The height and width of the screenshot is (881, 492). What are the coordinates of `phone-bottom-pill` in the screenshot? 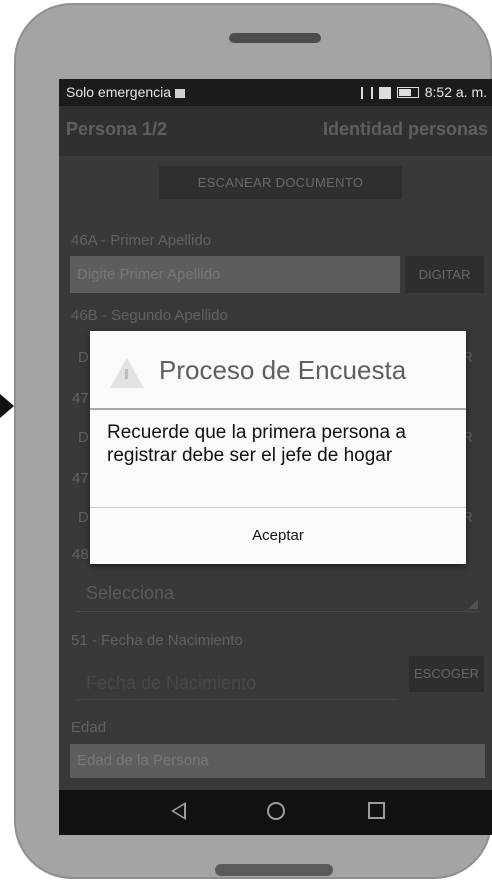 It's located at (274, 870).